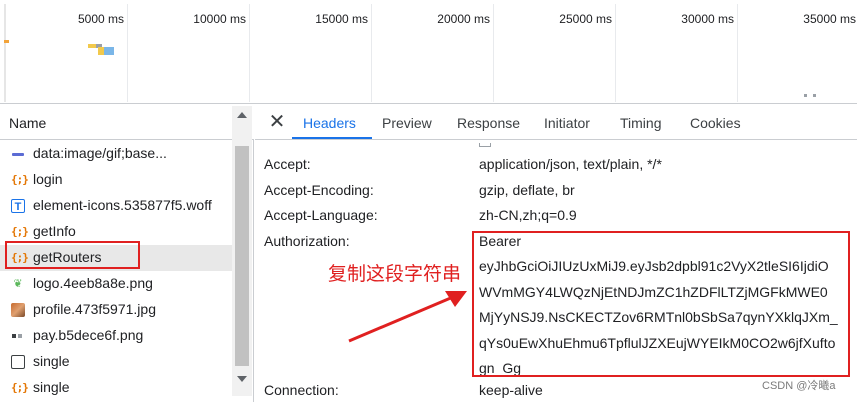 The image size is (857, 402). What do you see at coordinates (18, 154) in the screenshot?
I see `image-dash-icon` at bounding box center [18, 154].